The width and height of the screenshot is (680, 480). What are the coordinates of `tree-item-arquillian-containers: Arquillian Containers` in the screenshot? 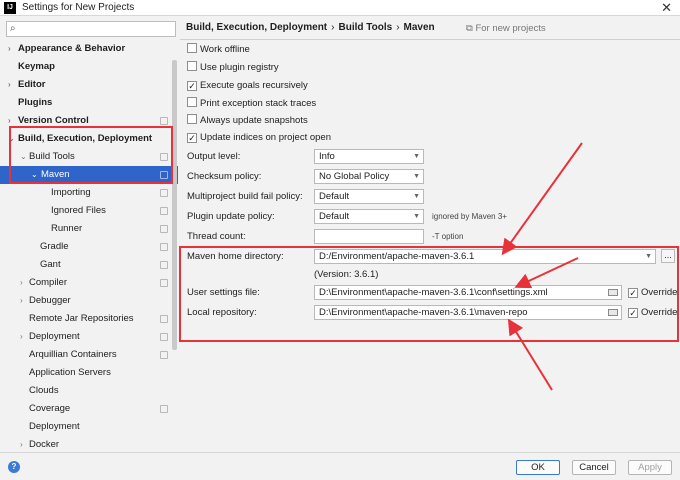 It's located at (89, 355).